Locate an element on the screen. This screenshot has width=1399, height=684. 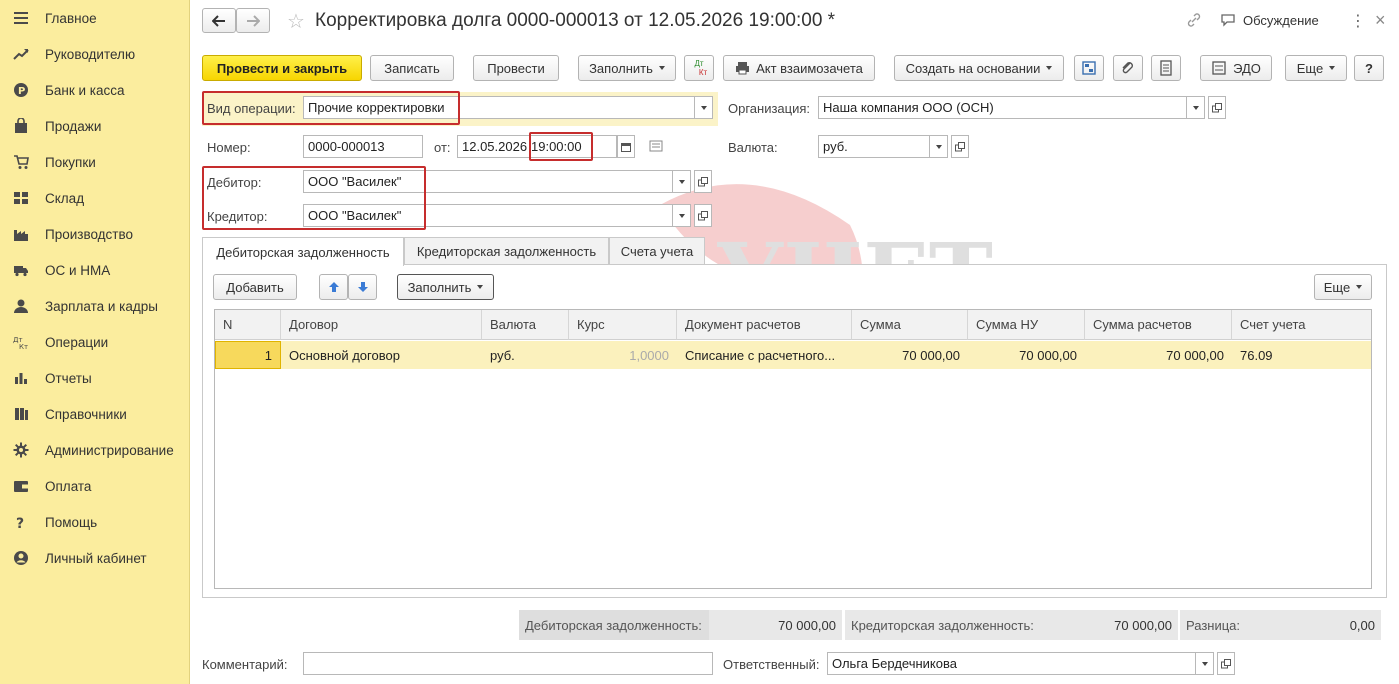
discussion-link: Обсуждение is located at coordinates (1281, 20).